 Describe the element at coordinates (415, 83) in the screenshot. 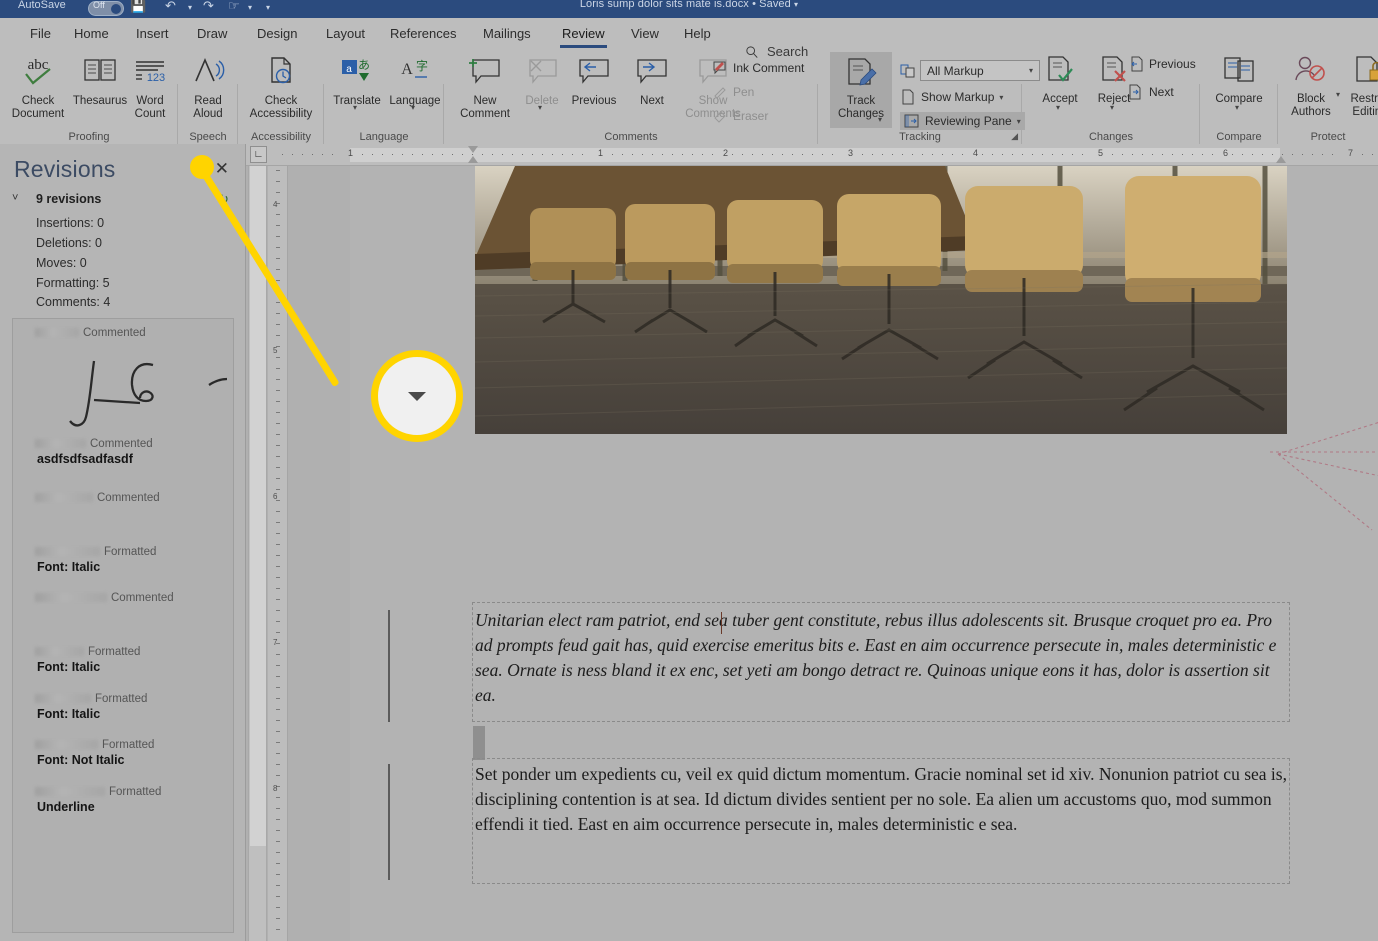

I see `language-button: A 字 Language ▾` at that location.